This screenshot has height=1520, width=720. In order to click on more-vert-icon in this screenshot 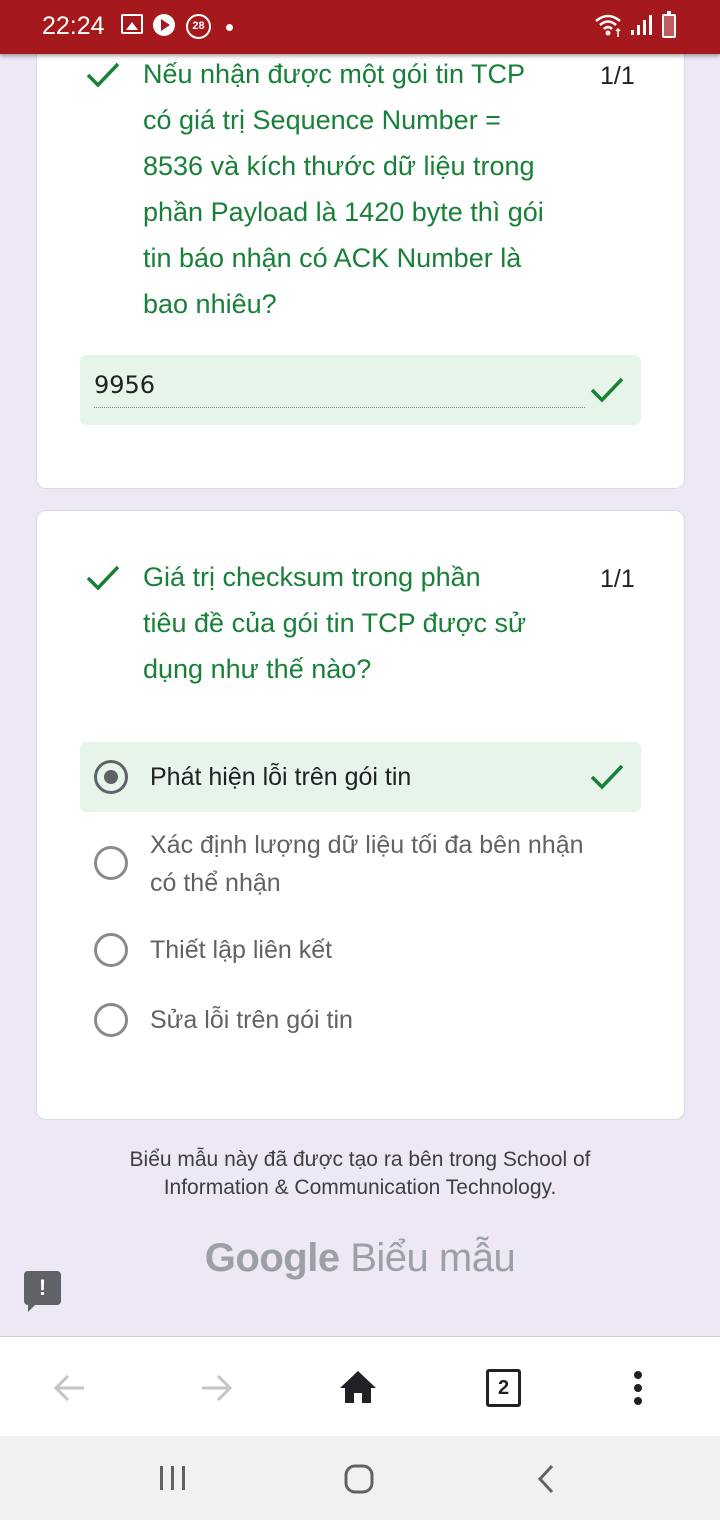, I will do `click(638, 1388)`.